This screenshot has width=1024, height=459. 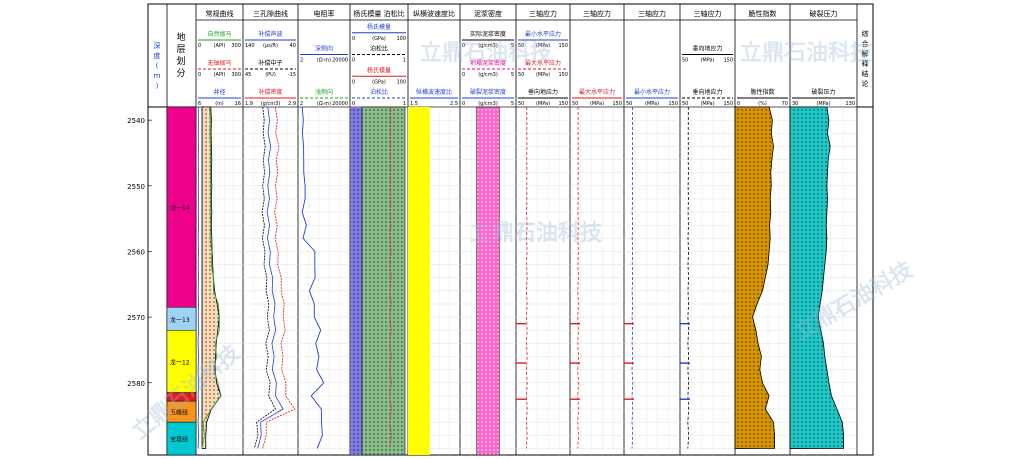 I want to click on curve-max: 130, so click(x=850, y=104).